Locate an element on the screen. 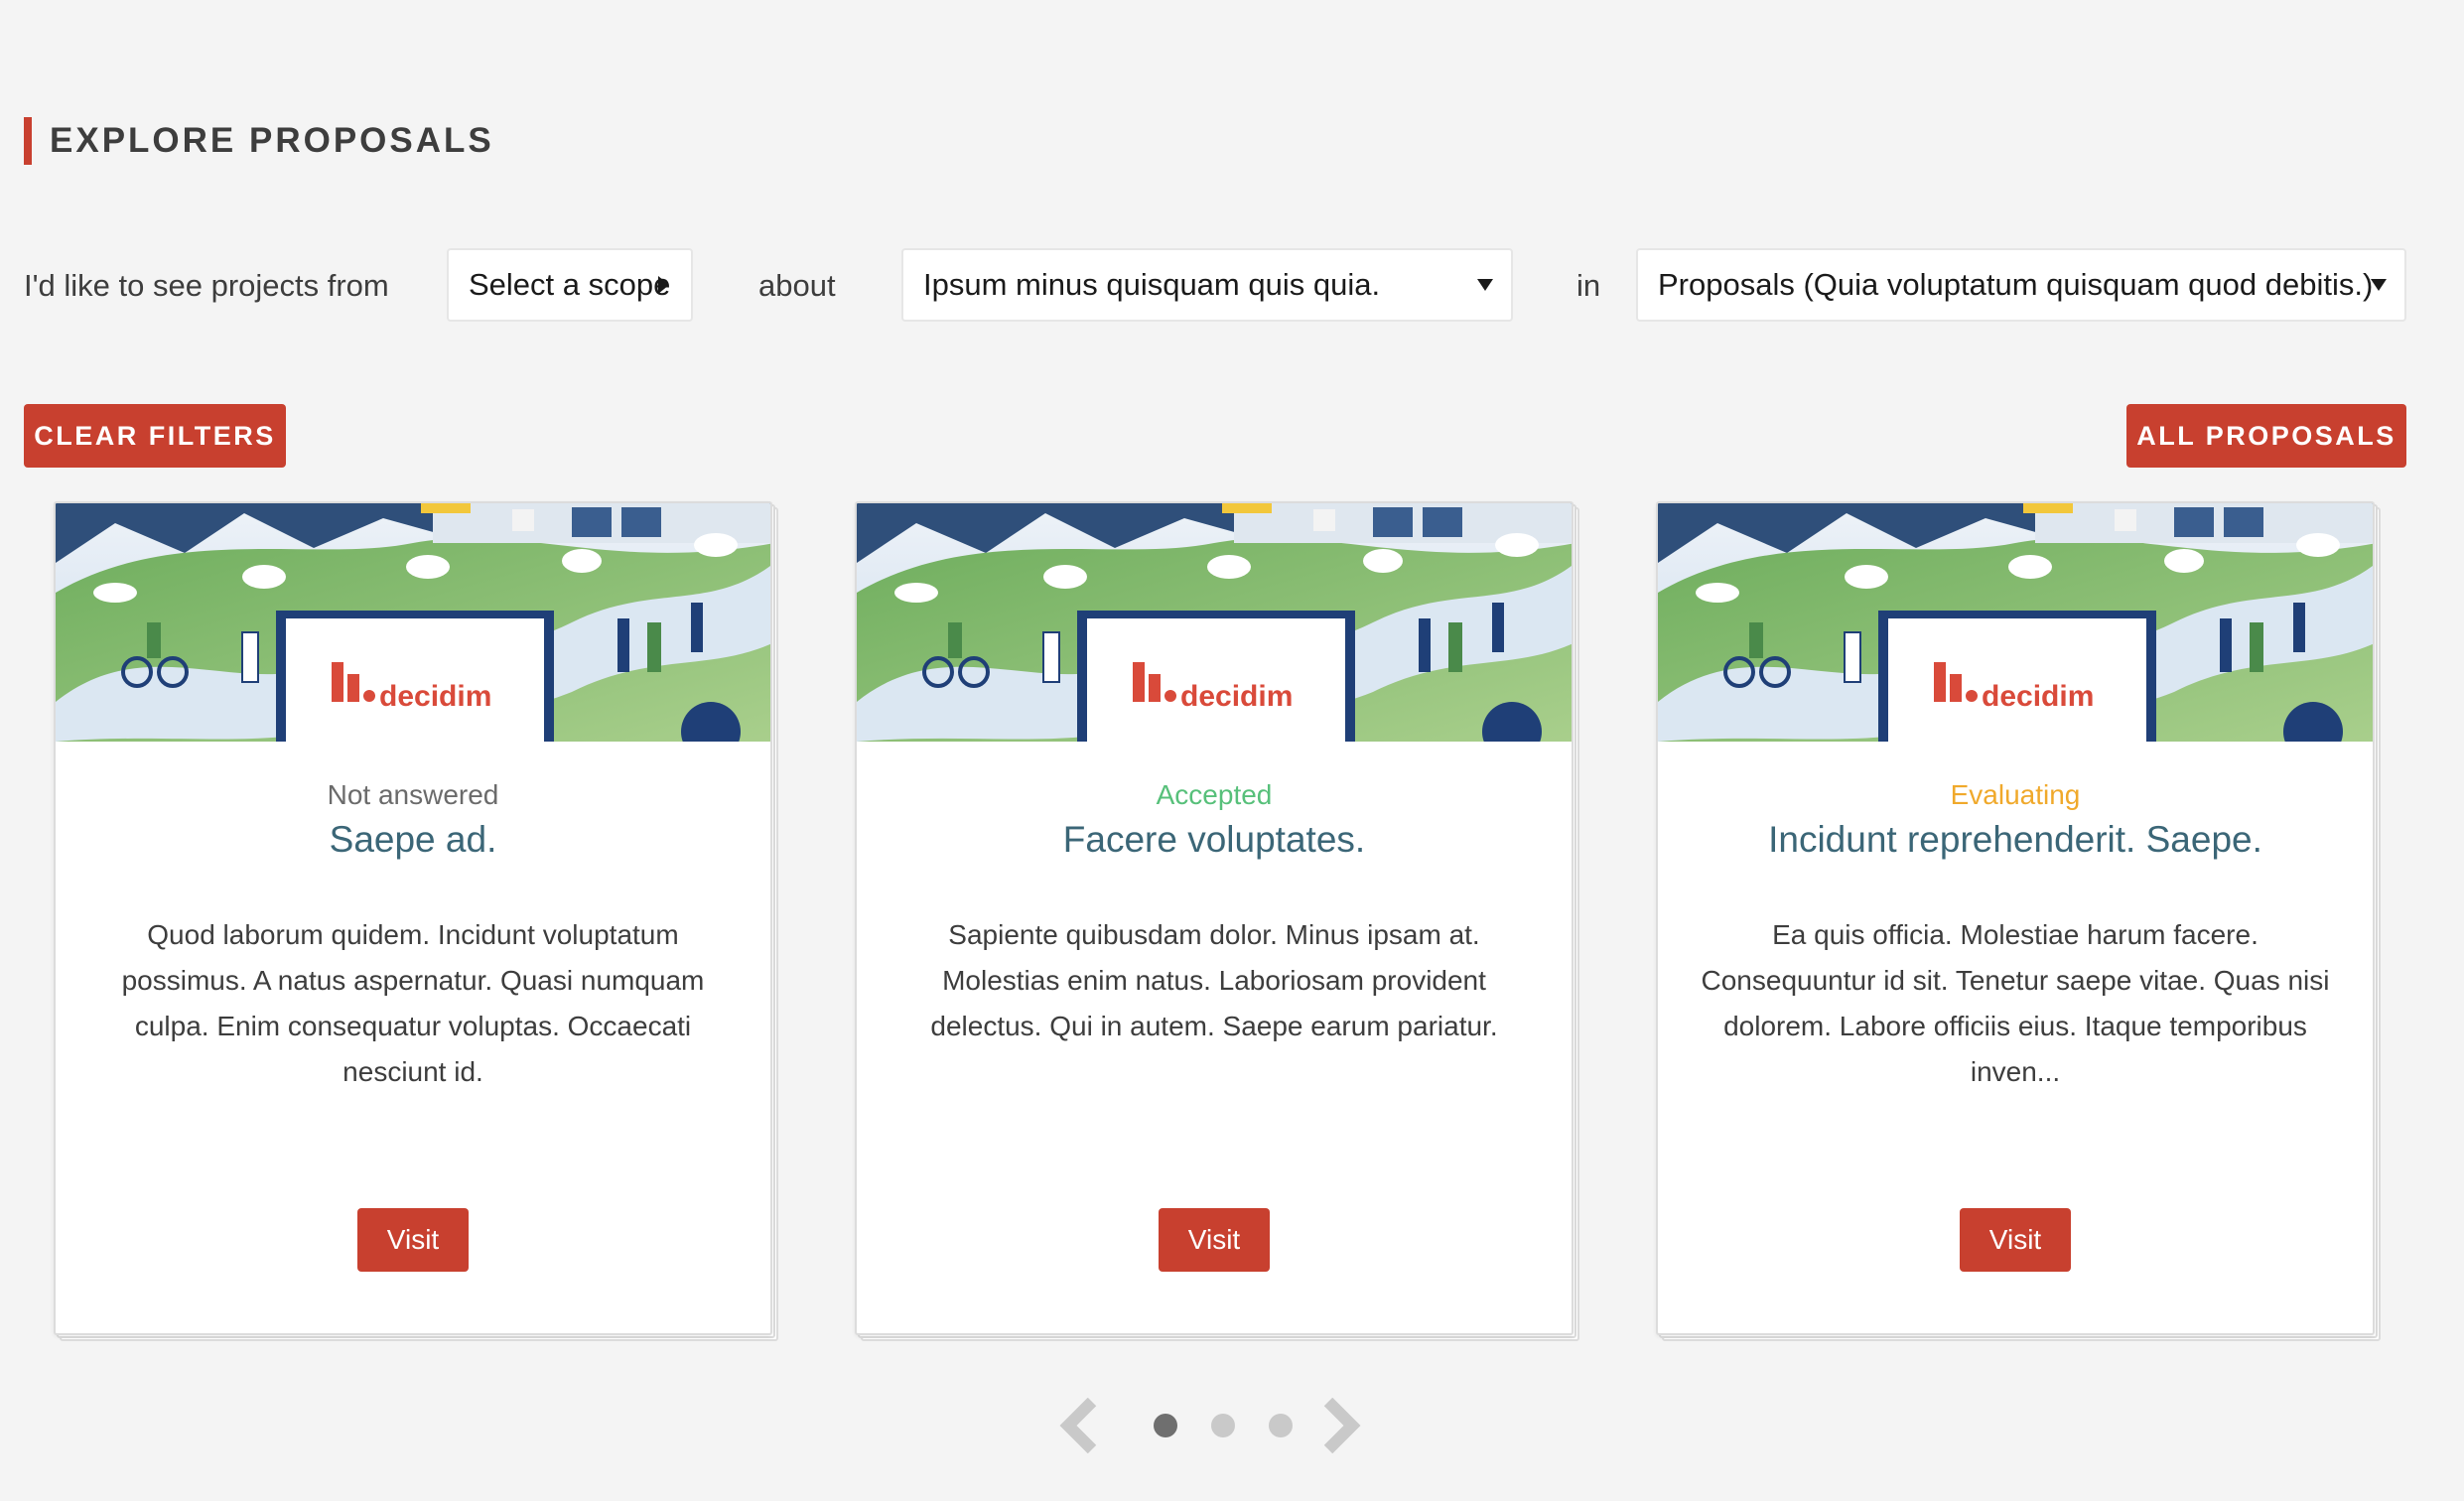 Image resolution: width=2464 pixels, height=1501 pixels. caret-right-icon is located at coordinates (663, 285).